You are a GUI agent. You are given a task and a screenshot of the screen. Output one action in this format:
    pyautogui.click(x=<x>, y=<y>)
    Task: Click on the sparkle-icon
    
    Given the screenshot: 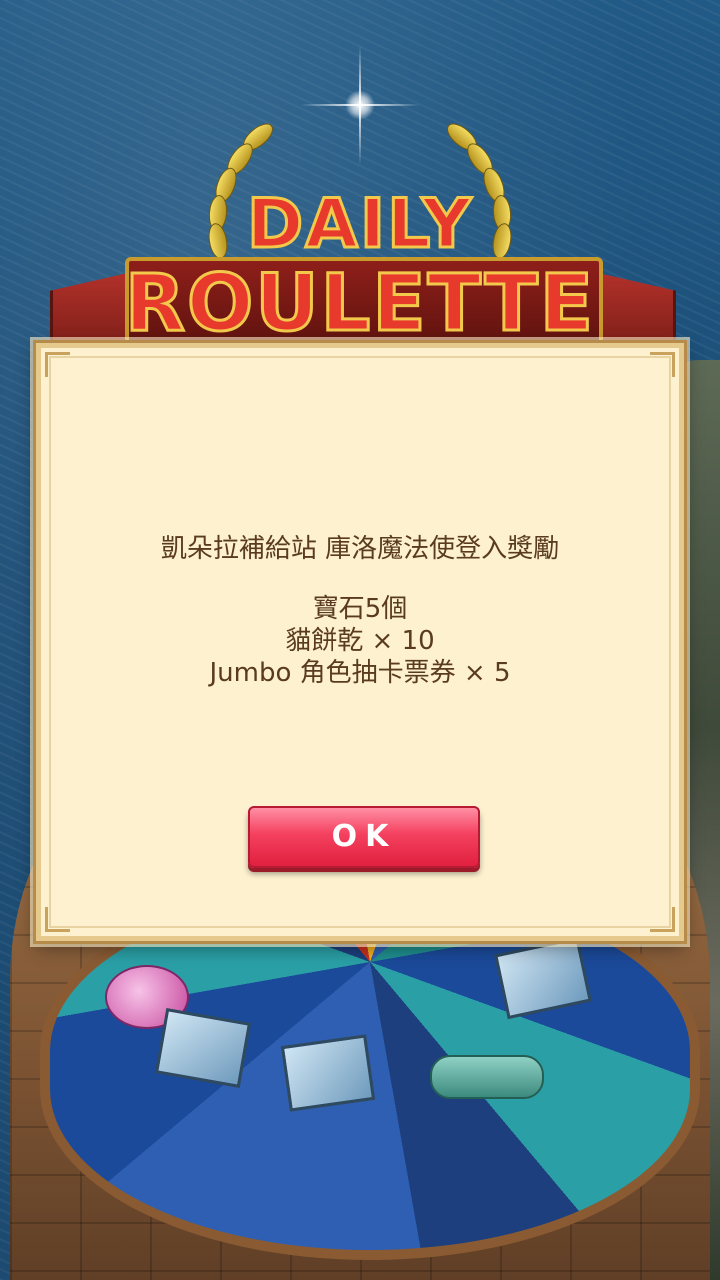 What is the action you would take?
    pyautogui.click(x=360, y=105)
    